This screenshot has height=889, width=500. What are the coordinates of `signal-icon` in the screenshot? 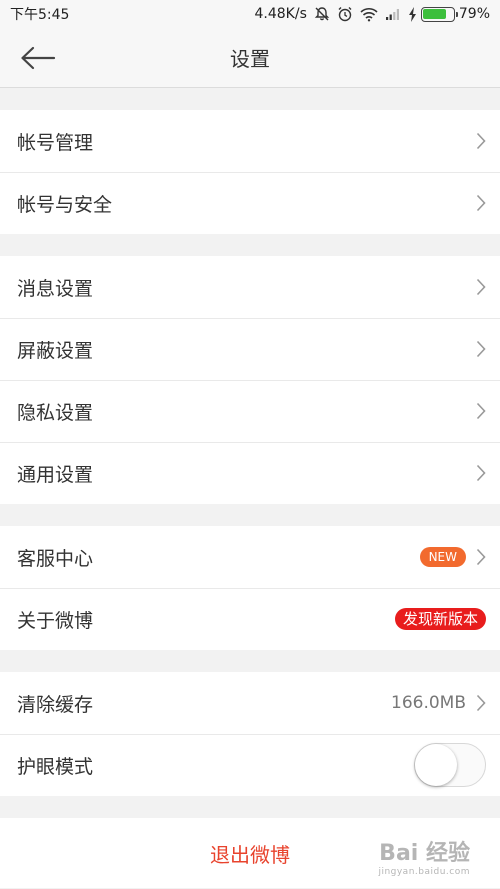 It's located at (393, 14).